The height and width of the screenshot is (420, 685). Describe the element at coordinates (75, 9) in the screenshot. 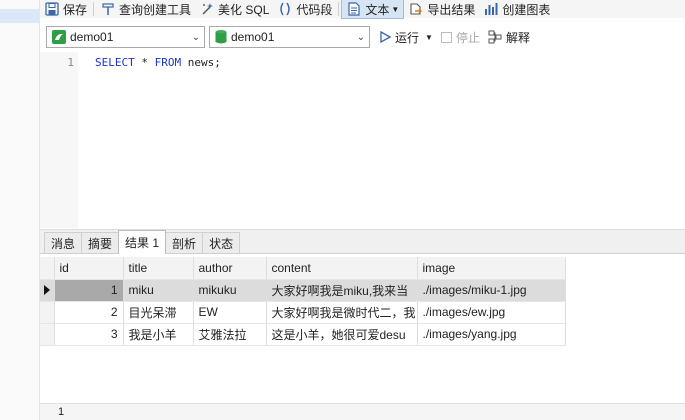

I see `save-label: 保存` at that location.